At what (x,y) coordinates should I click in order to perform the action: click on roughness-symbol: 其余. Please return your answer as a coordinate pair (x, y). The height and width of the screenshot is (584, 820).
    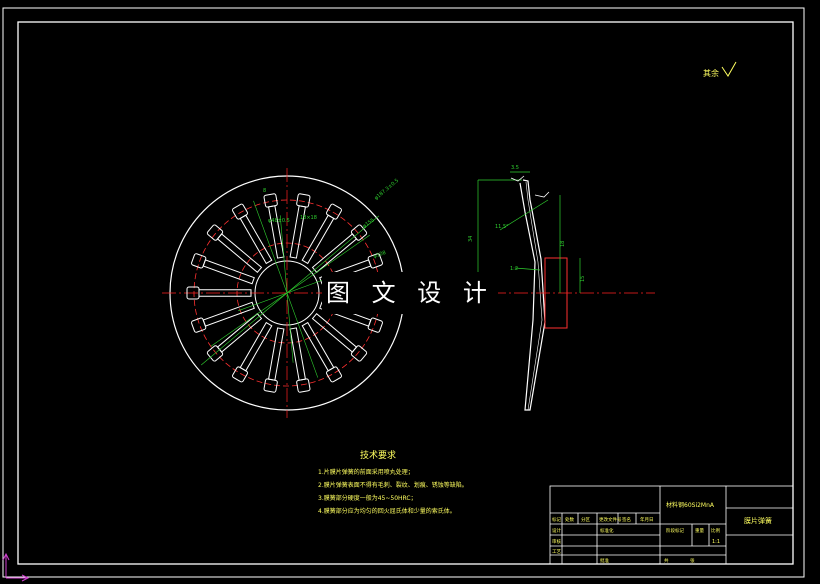
    Looking at the image, I should click on (720, 69).